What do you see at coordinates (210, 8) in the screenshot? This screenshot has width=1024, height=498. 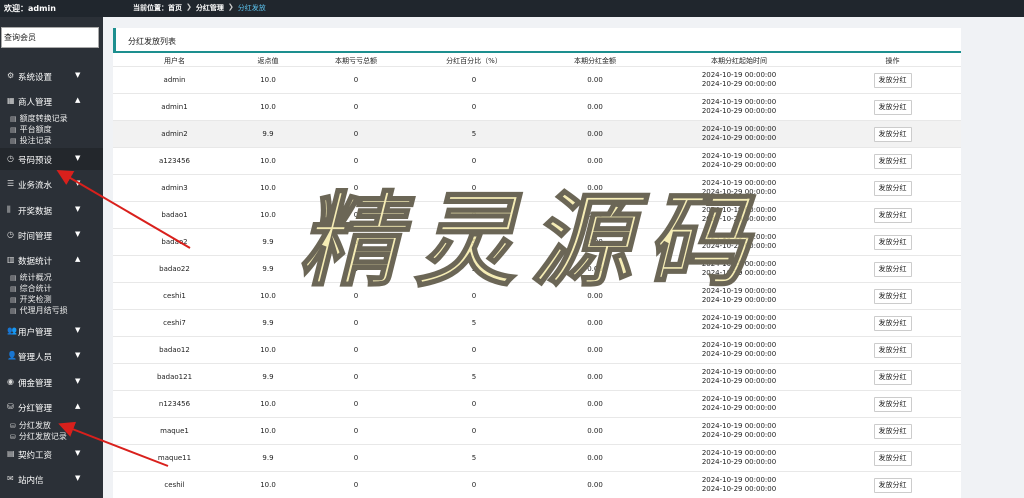 I see `breadcrumb-dividend: 分红管理` at bounding box center [210, 8].